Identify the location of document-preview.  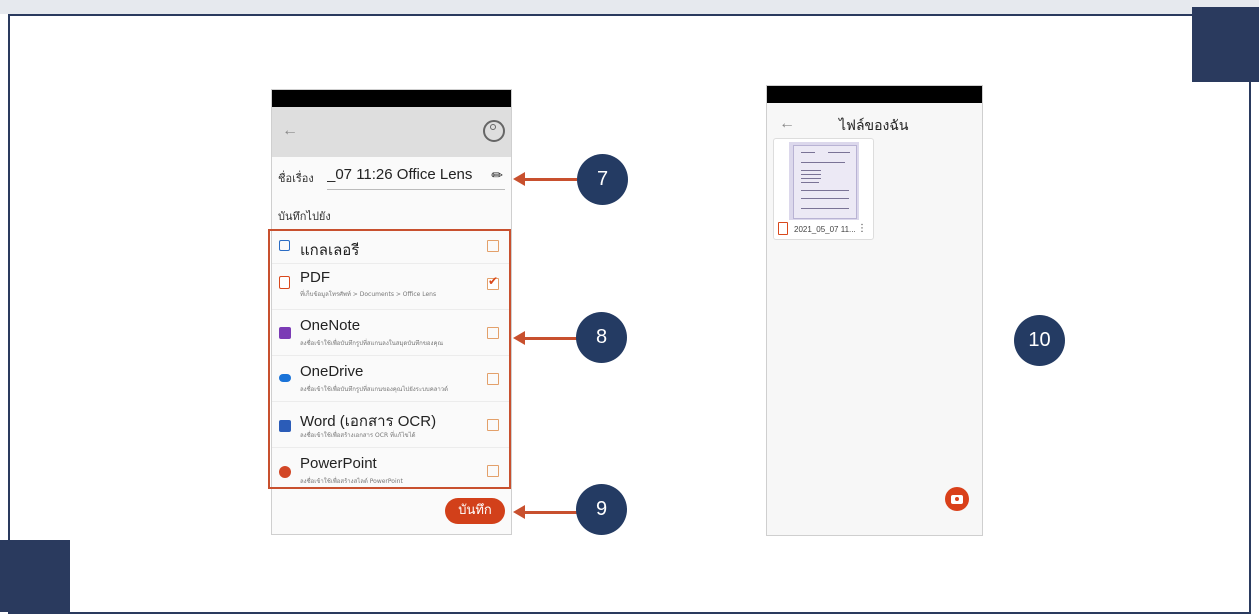
(825, 182).